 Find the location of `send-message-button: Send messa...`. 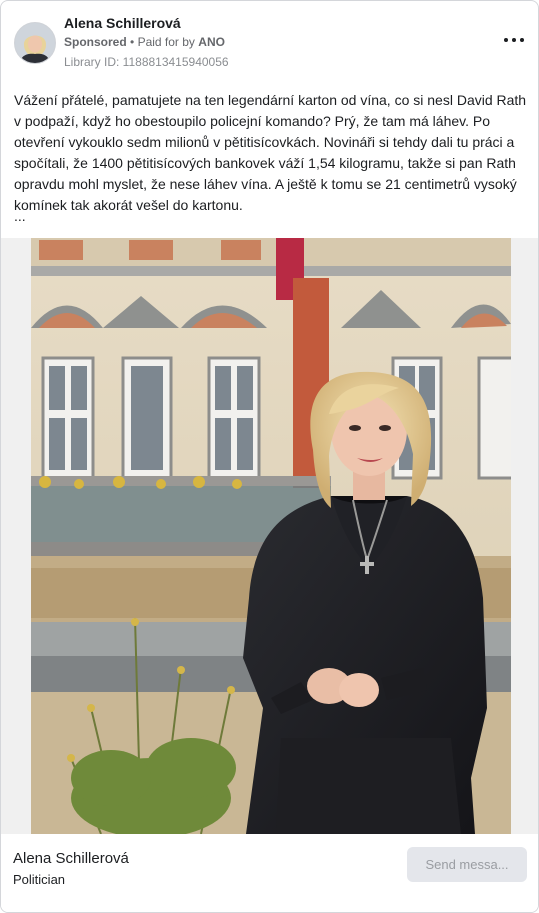

send-message-button: Send messa... is located at coordinates (467, 864).